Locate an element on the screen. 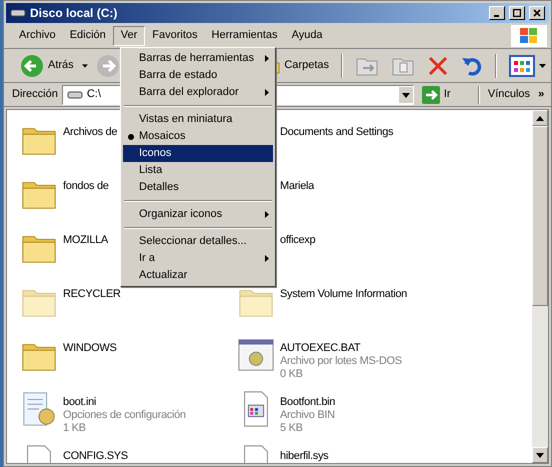 Image resolution: width=552 pixels, height=467 pixels. file-size: 0 KB is located at coordinates (292, 374).